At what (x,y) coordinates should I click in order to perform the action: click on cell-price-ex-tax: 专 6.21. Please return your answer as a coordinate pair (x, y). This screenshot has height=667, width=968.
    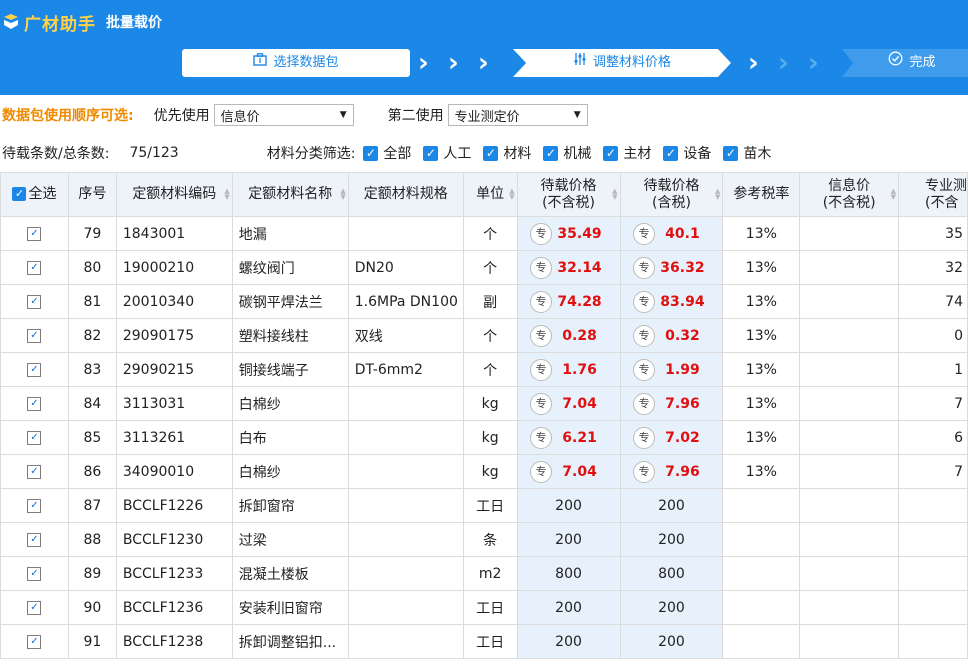
    Looking at the image, I should click on (568, 437).